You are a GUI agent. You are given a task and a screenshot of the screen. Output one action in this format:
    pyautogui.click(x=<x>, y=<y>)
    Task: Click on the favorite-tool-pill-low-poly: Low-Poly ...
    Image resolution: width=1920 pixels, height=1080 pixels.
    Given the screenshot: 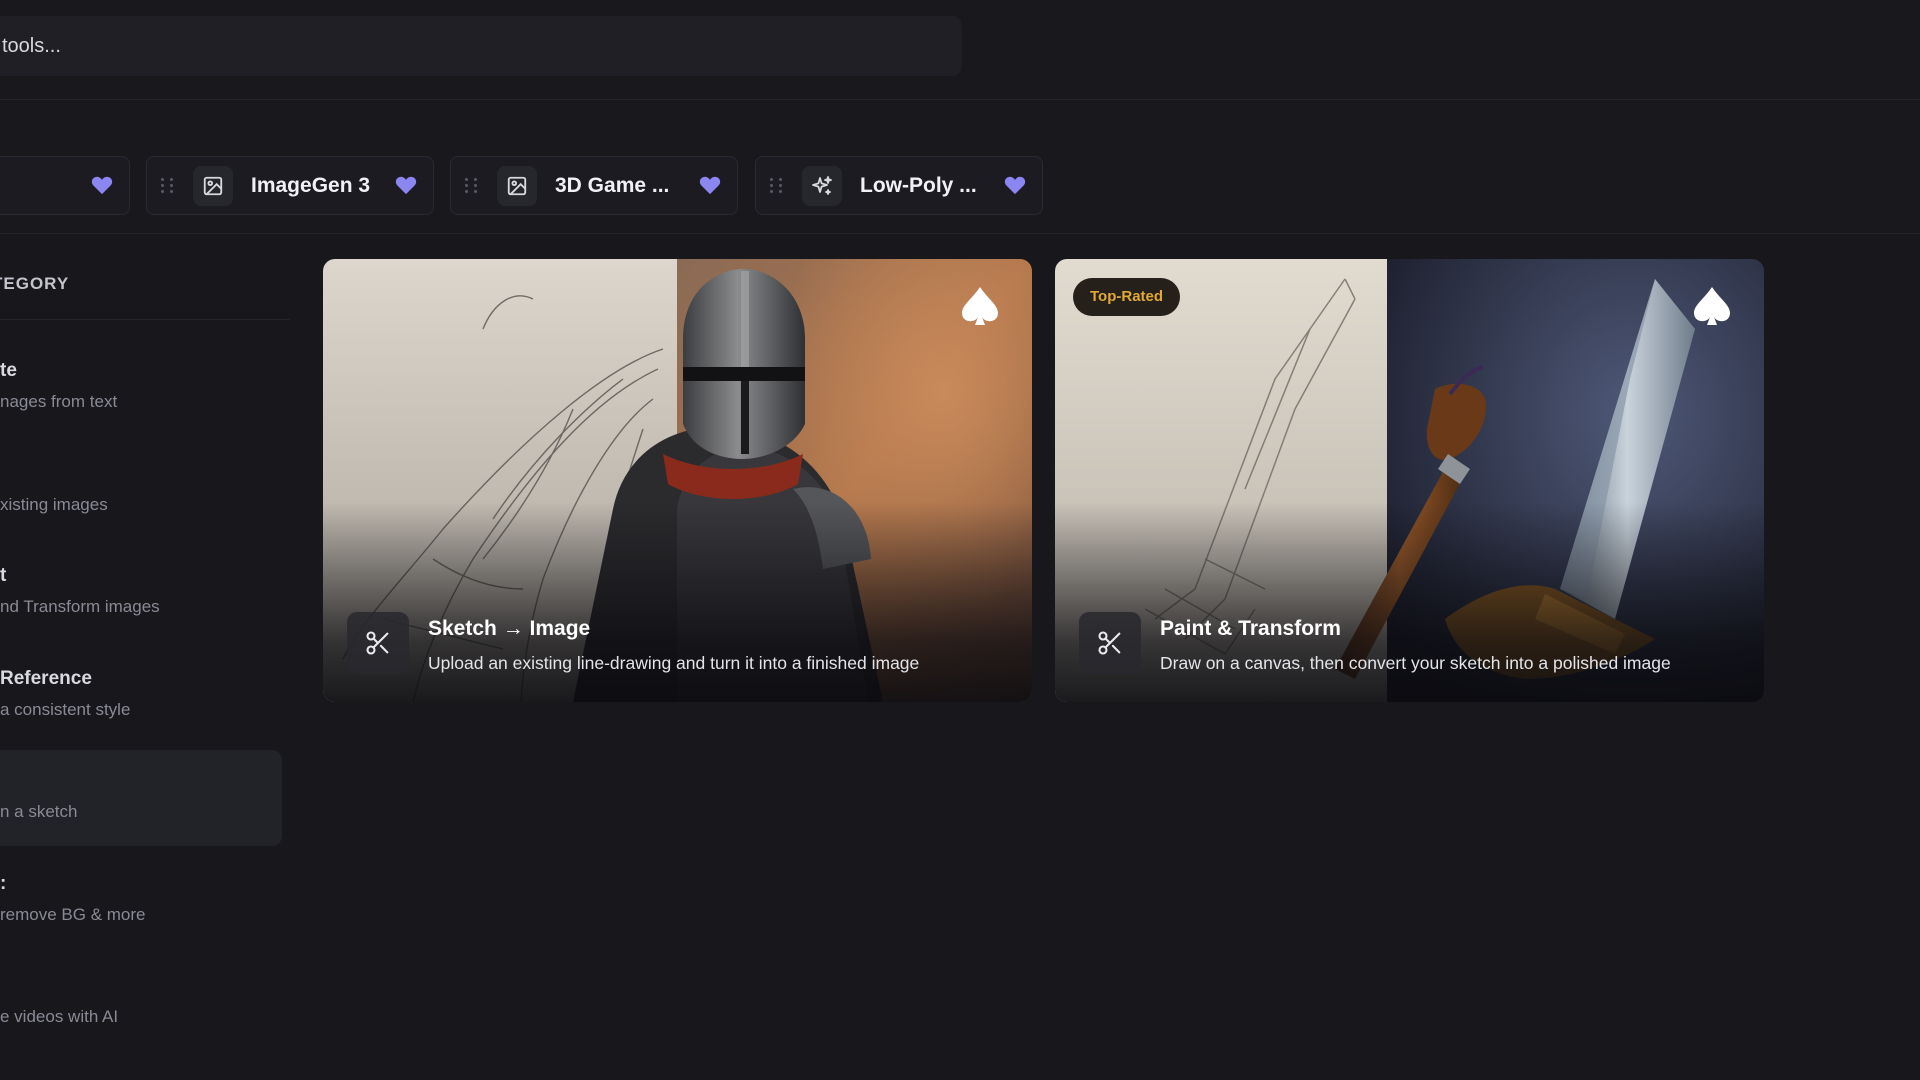 What is the action you would take?
    pyautogui.click(x=899, y=185)
    